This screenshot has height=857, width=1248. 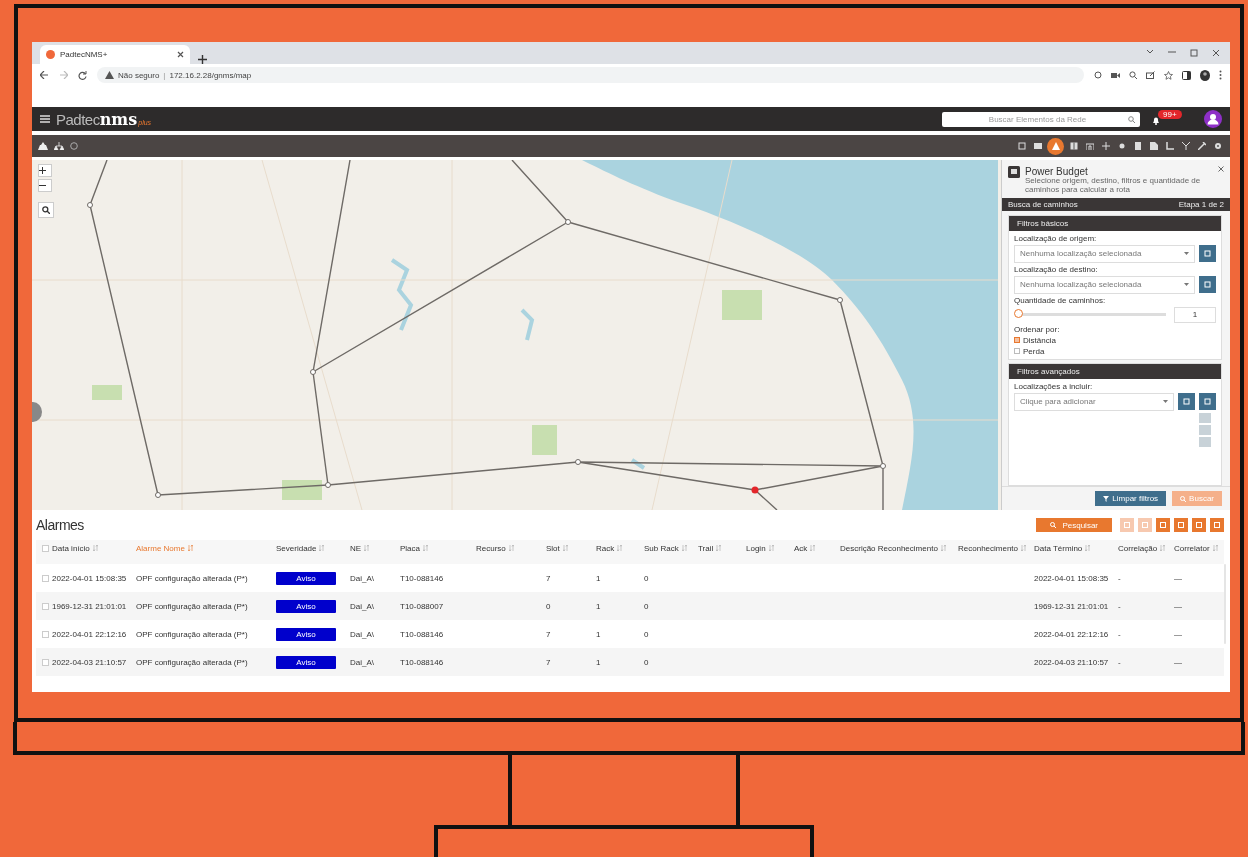 I want to click on toolbar-wrench-button, so click(x=1201, y=146).